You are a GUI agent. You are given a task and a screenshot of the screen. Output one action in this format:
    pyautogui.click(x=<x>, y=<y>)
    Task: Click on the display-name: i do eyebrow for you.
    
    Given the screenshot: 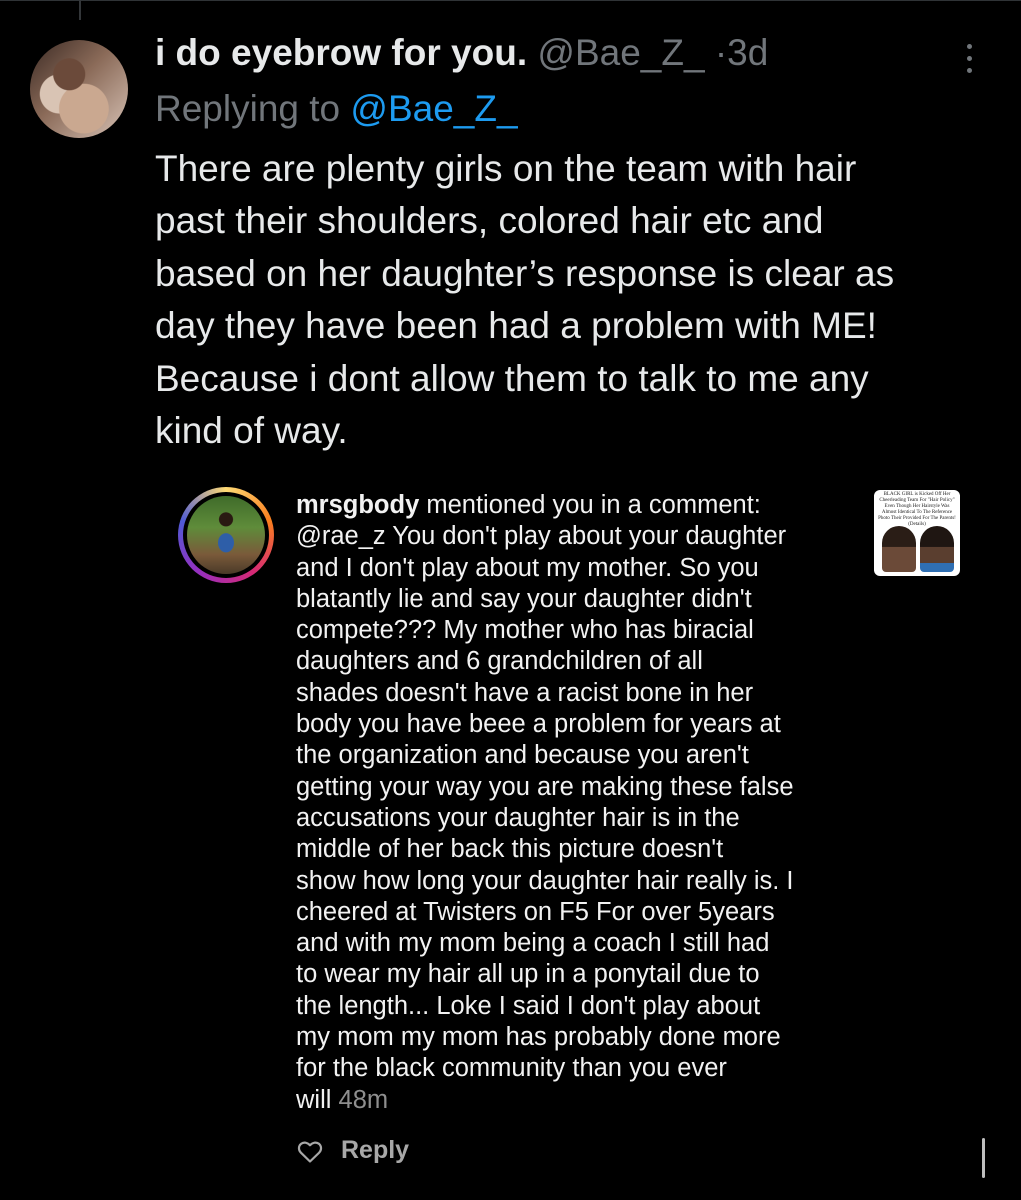 What is the action you would take?
    pyautogui.click(x=341, y=52)
    